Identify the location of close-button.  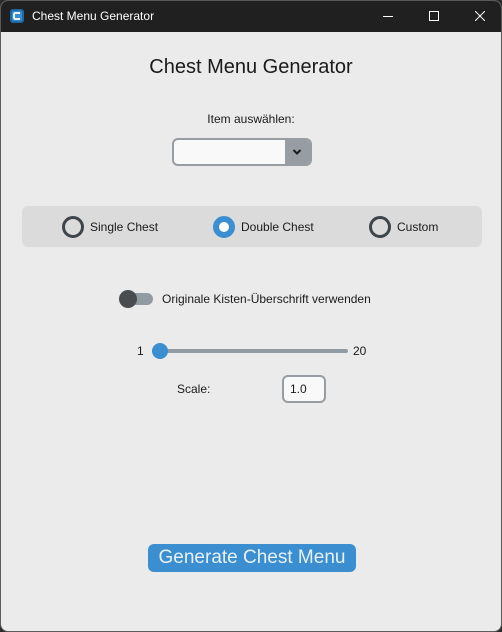
(479, 16).